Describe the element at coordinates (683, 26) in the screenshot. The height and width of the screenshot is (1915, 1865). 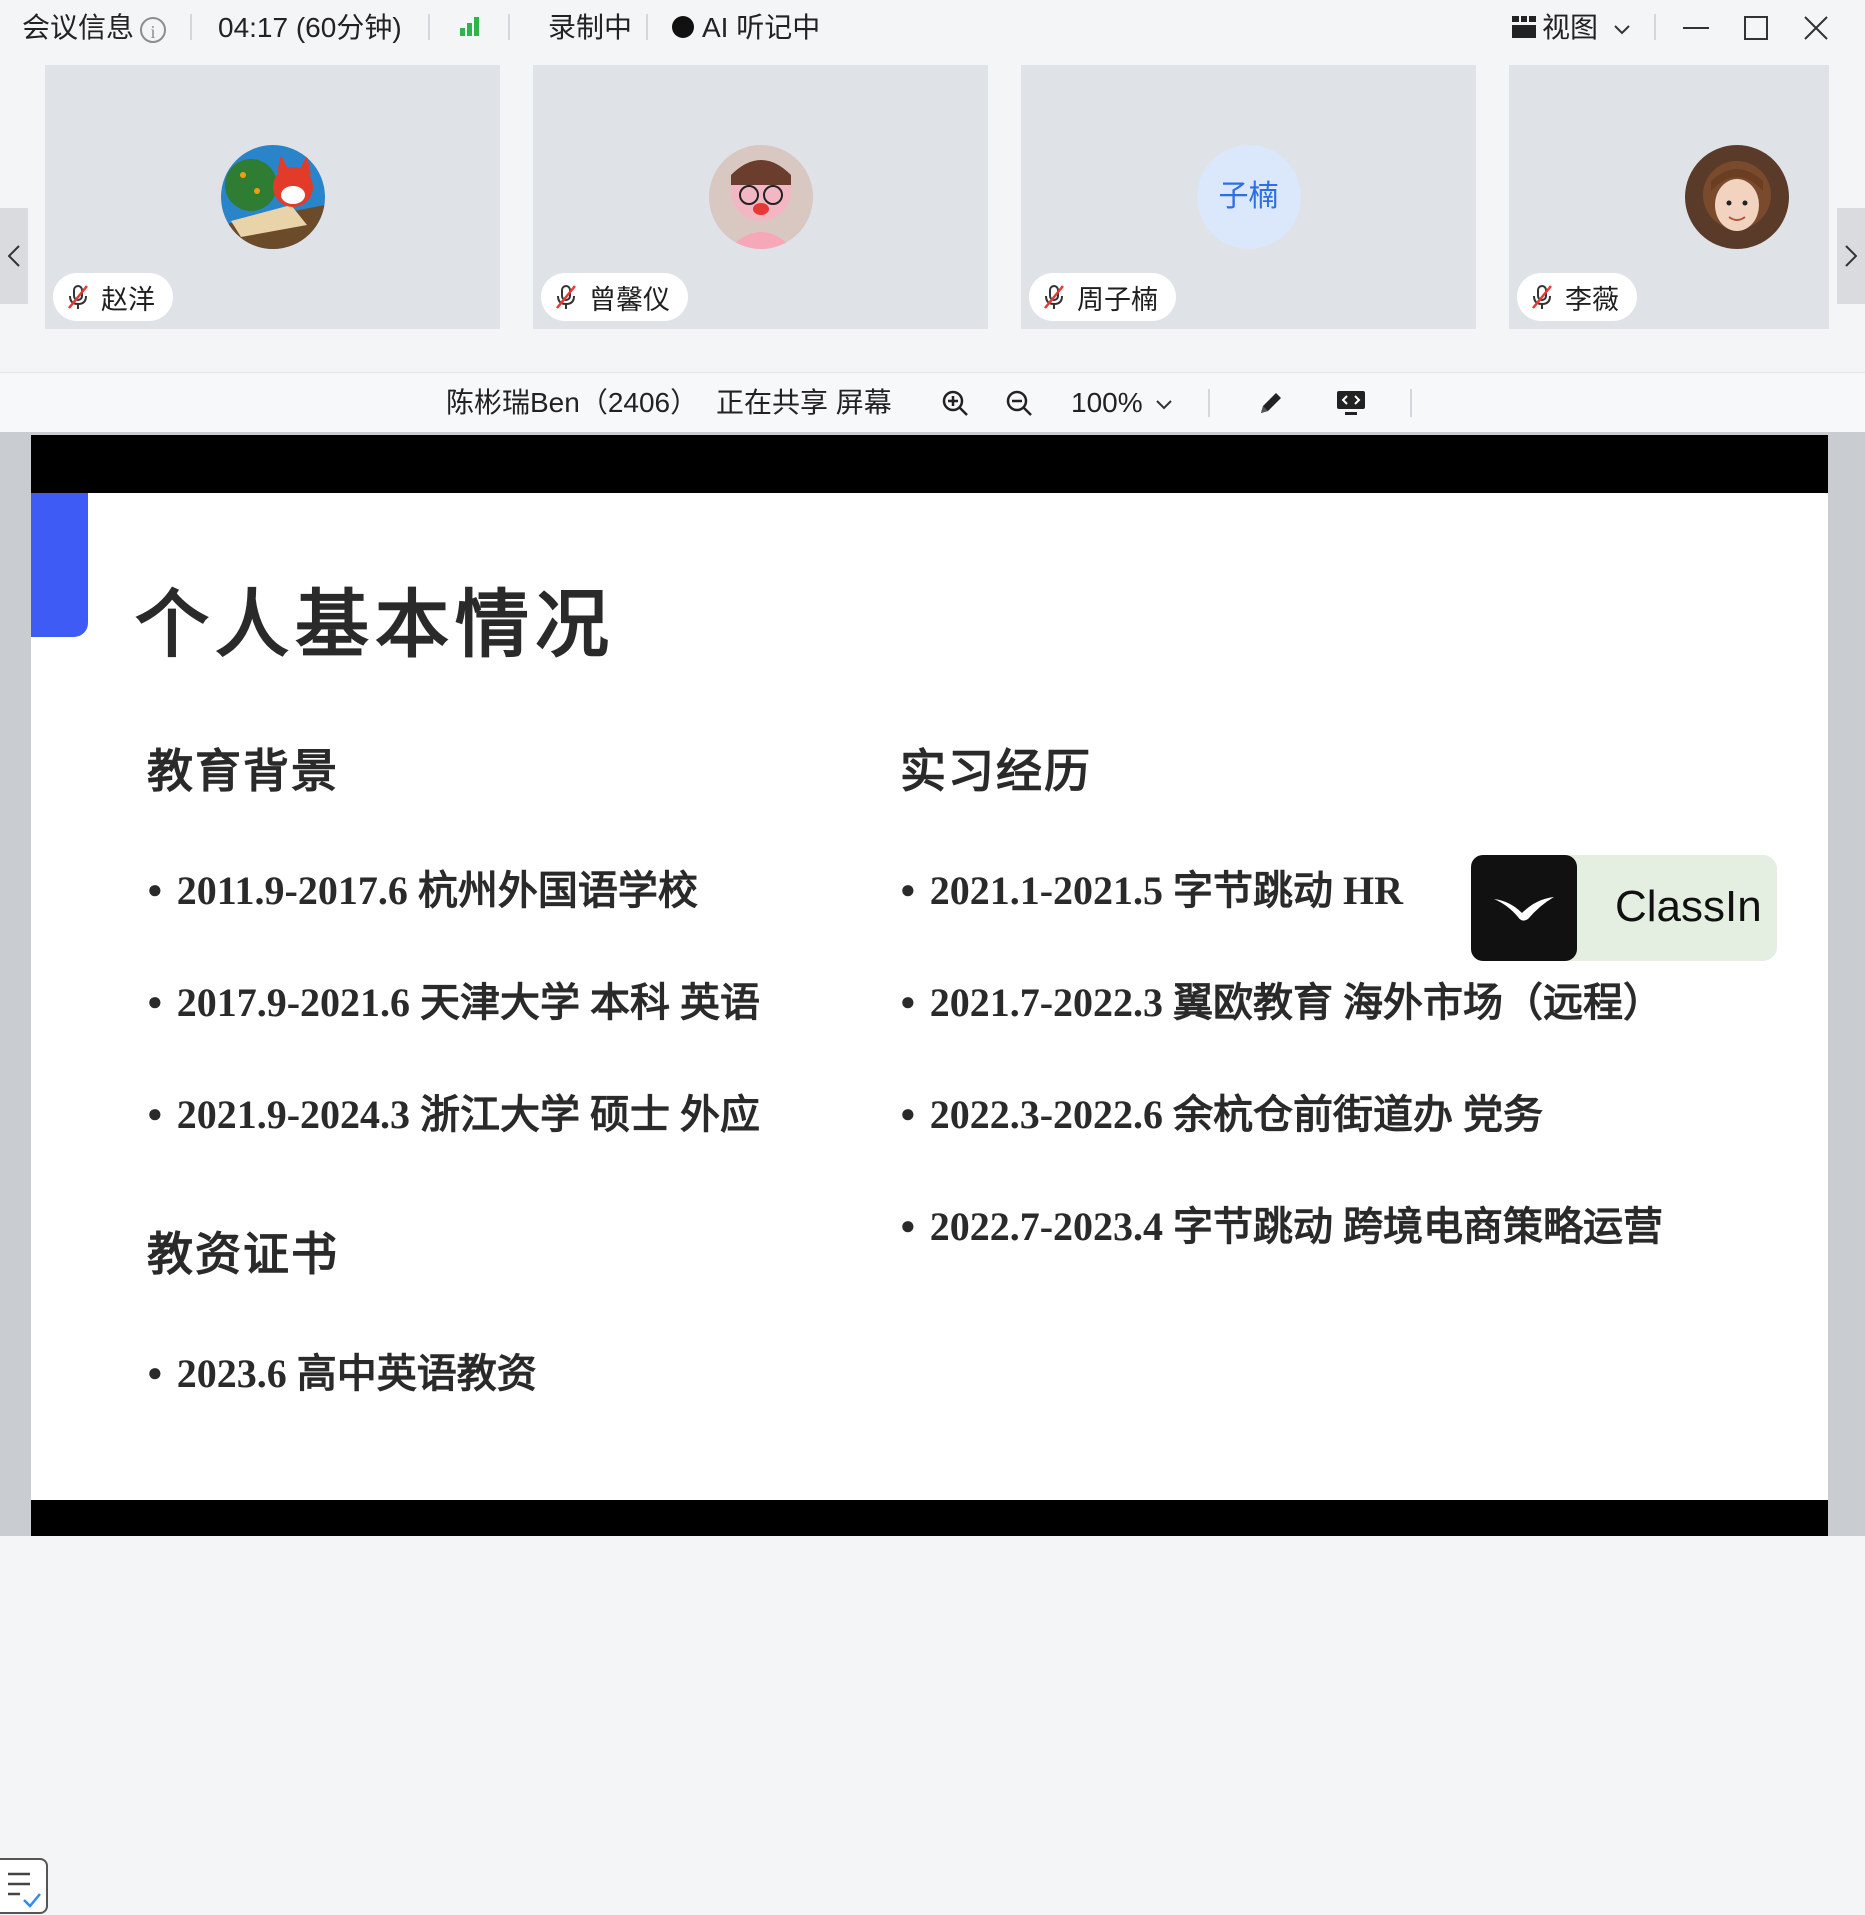
I see `record-dot-icon` at that location.